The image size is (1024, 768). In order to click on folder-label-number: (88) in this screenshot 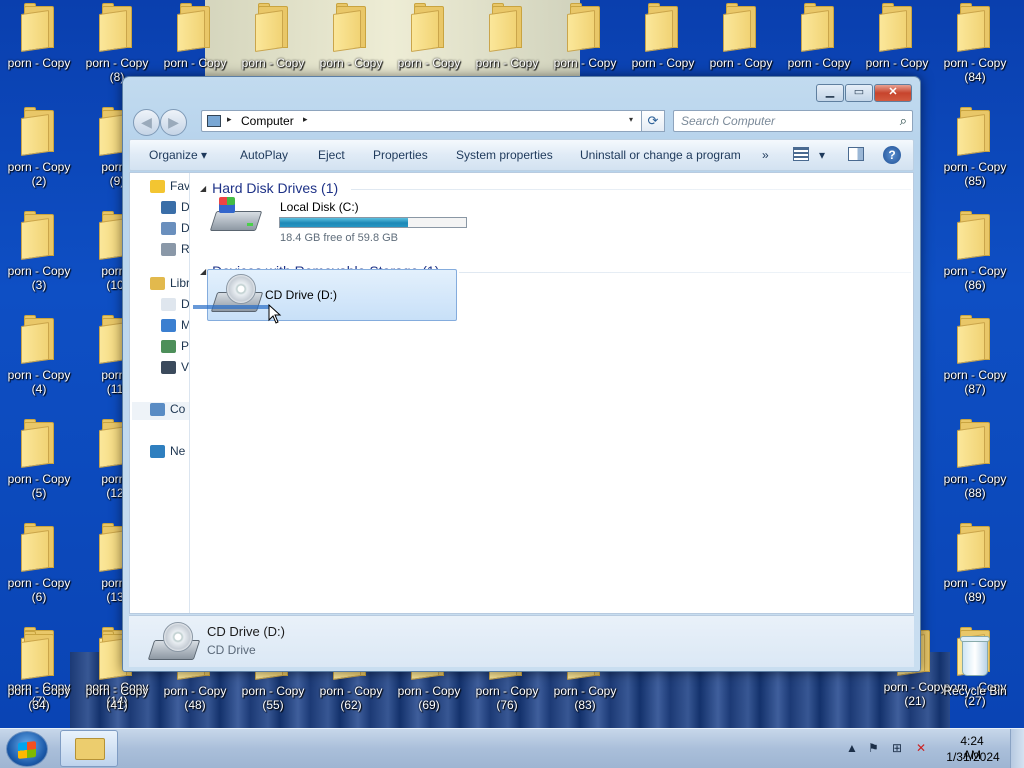, I will do `click(975, 493)`.